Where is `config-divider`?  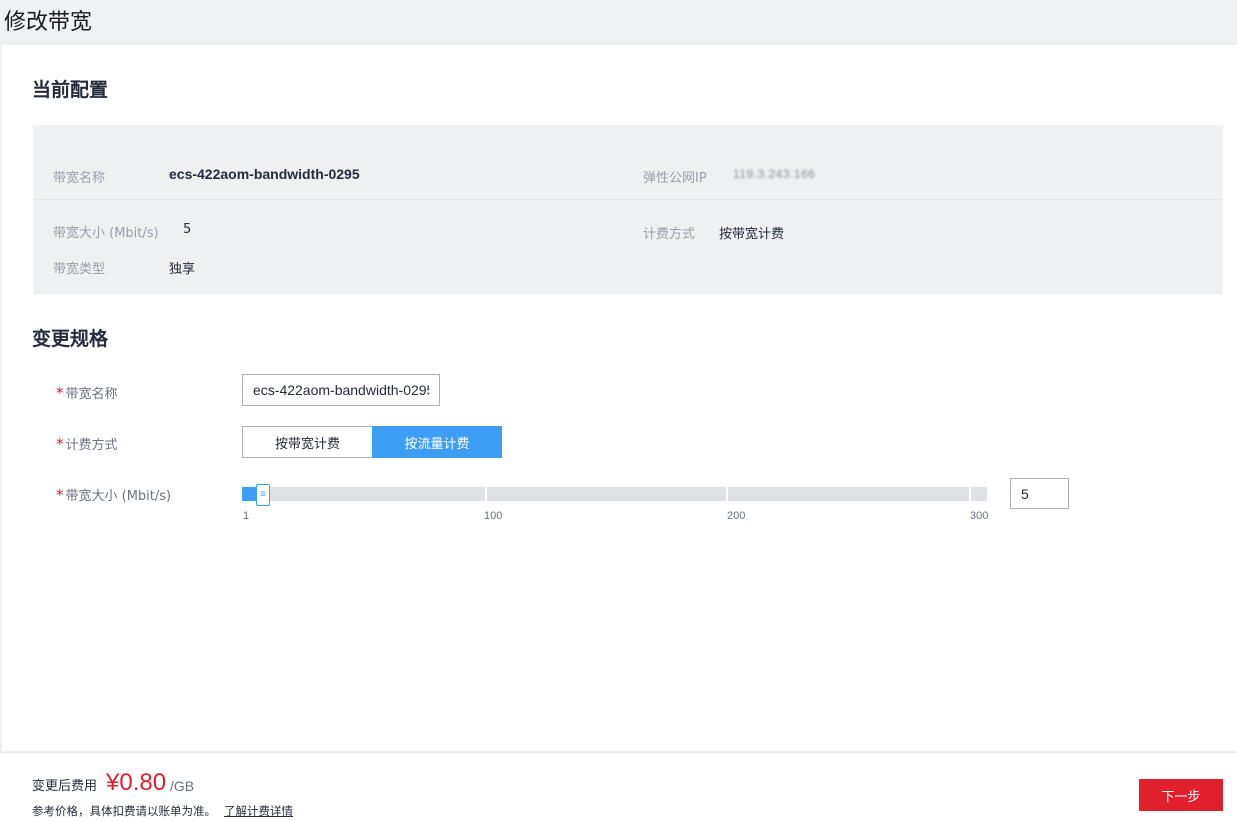
config-divider is located at coordinates (628, 199).